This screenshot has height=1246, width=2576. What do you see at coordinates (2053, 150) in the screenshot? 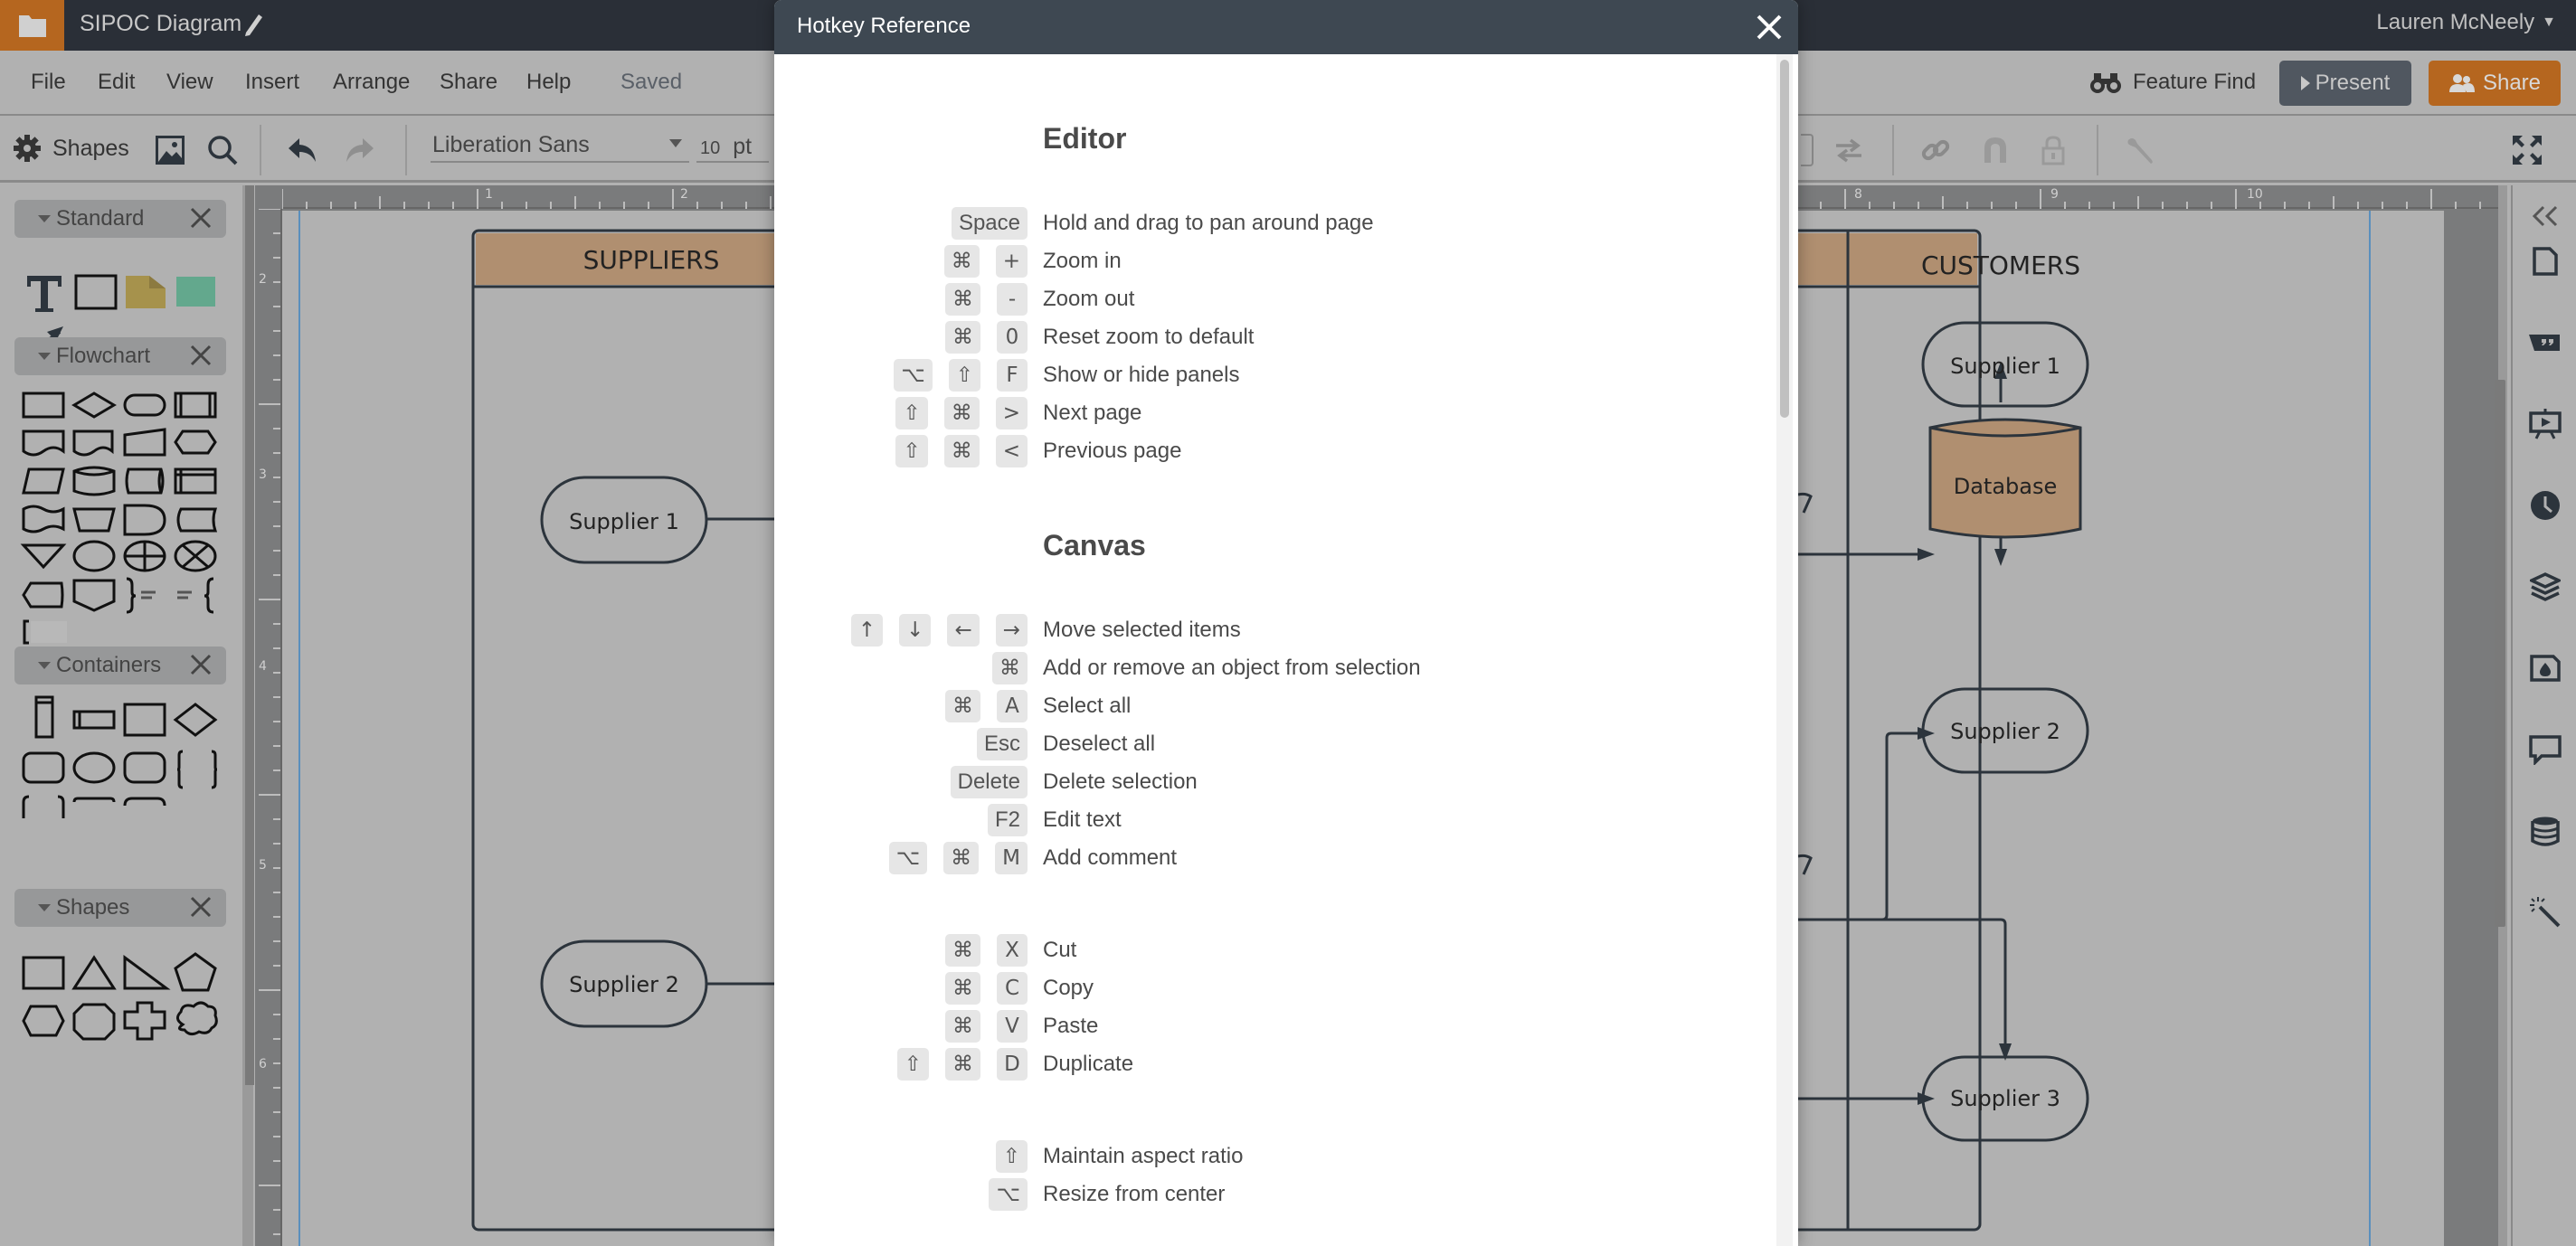
I see `lock-button` at bounding box center [2053, 150].